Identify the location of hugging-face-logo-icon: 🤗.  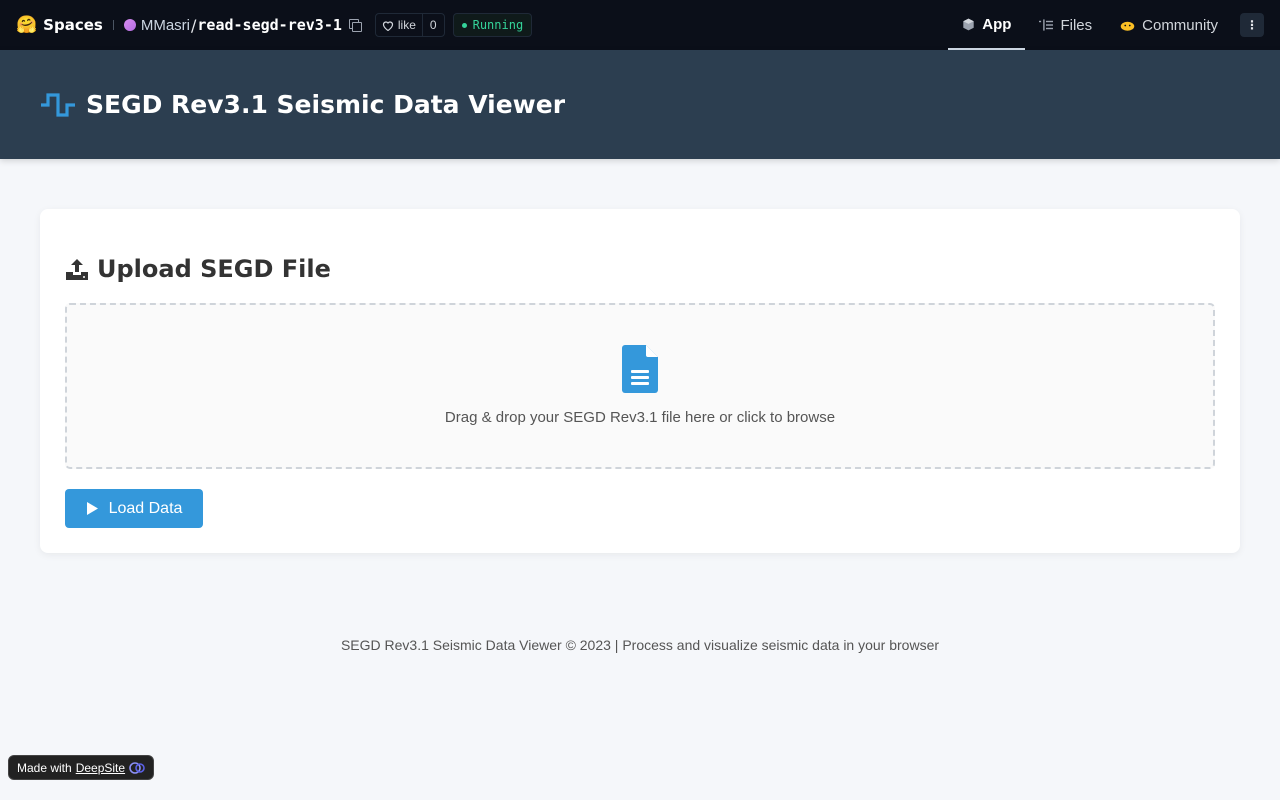
(27, 25).